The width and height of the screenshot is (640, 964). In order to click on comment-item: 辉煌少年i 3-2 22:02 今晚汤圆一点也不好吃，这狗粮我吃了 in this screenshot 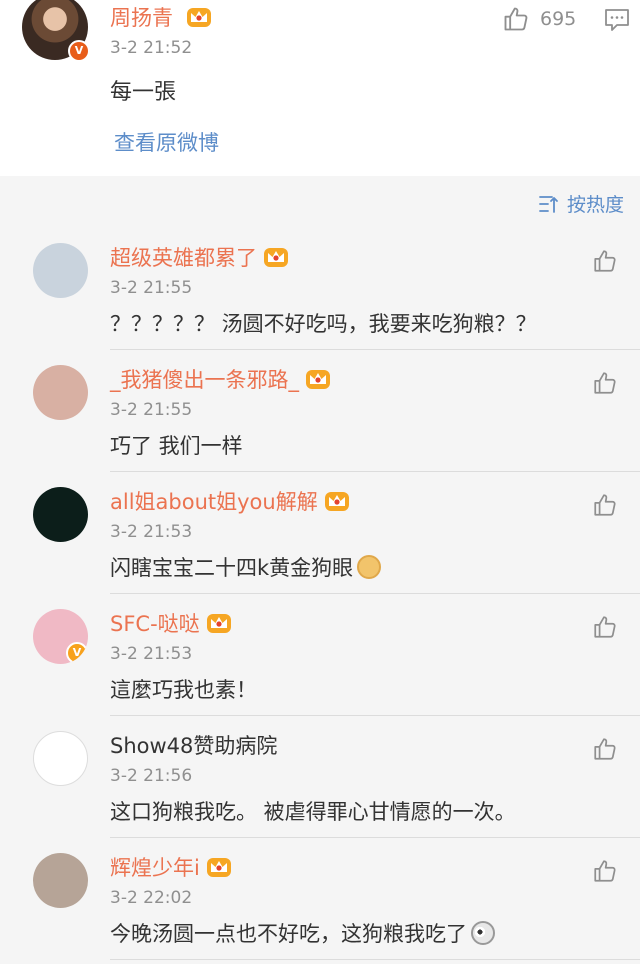, I will do `click(320, 899)`.